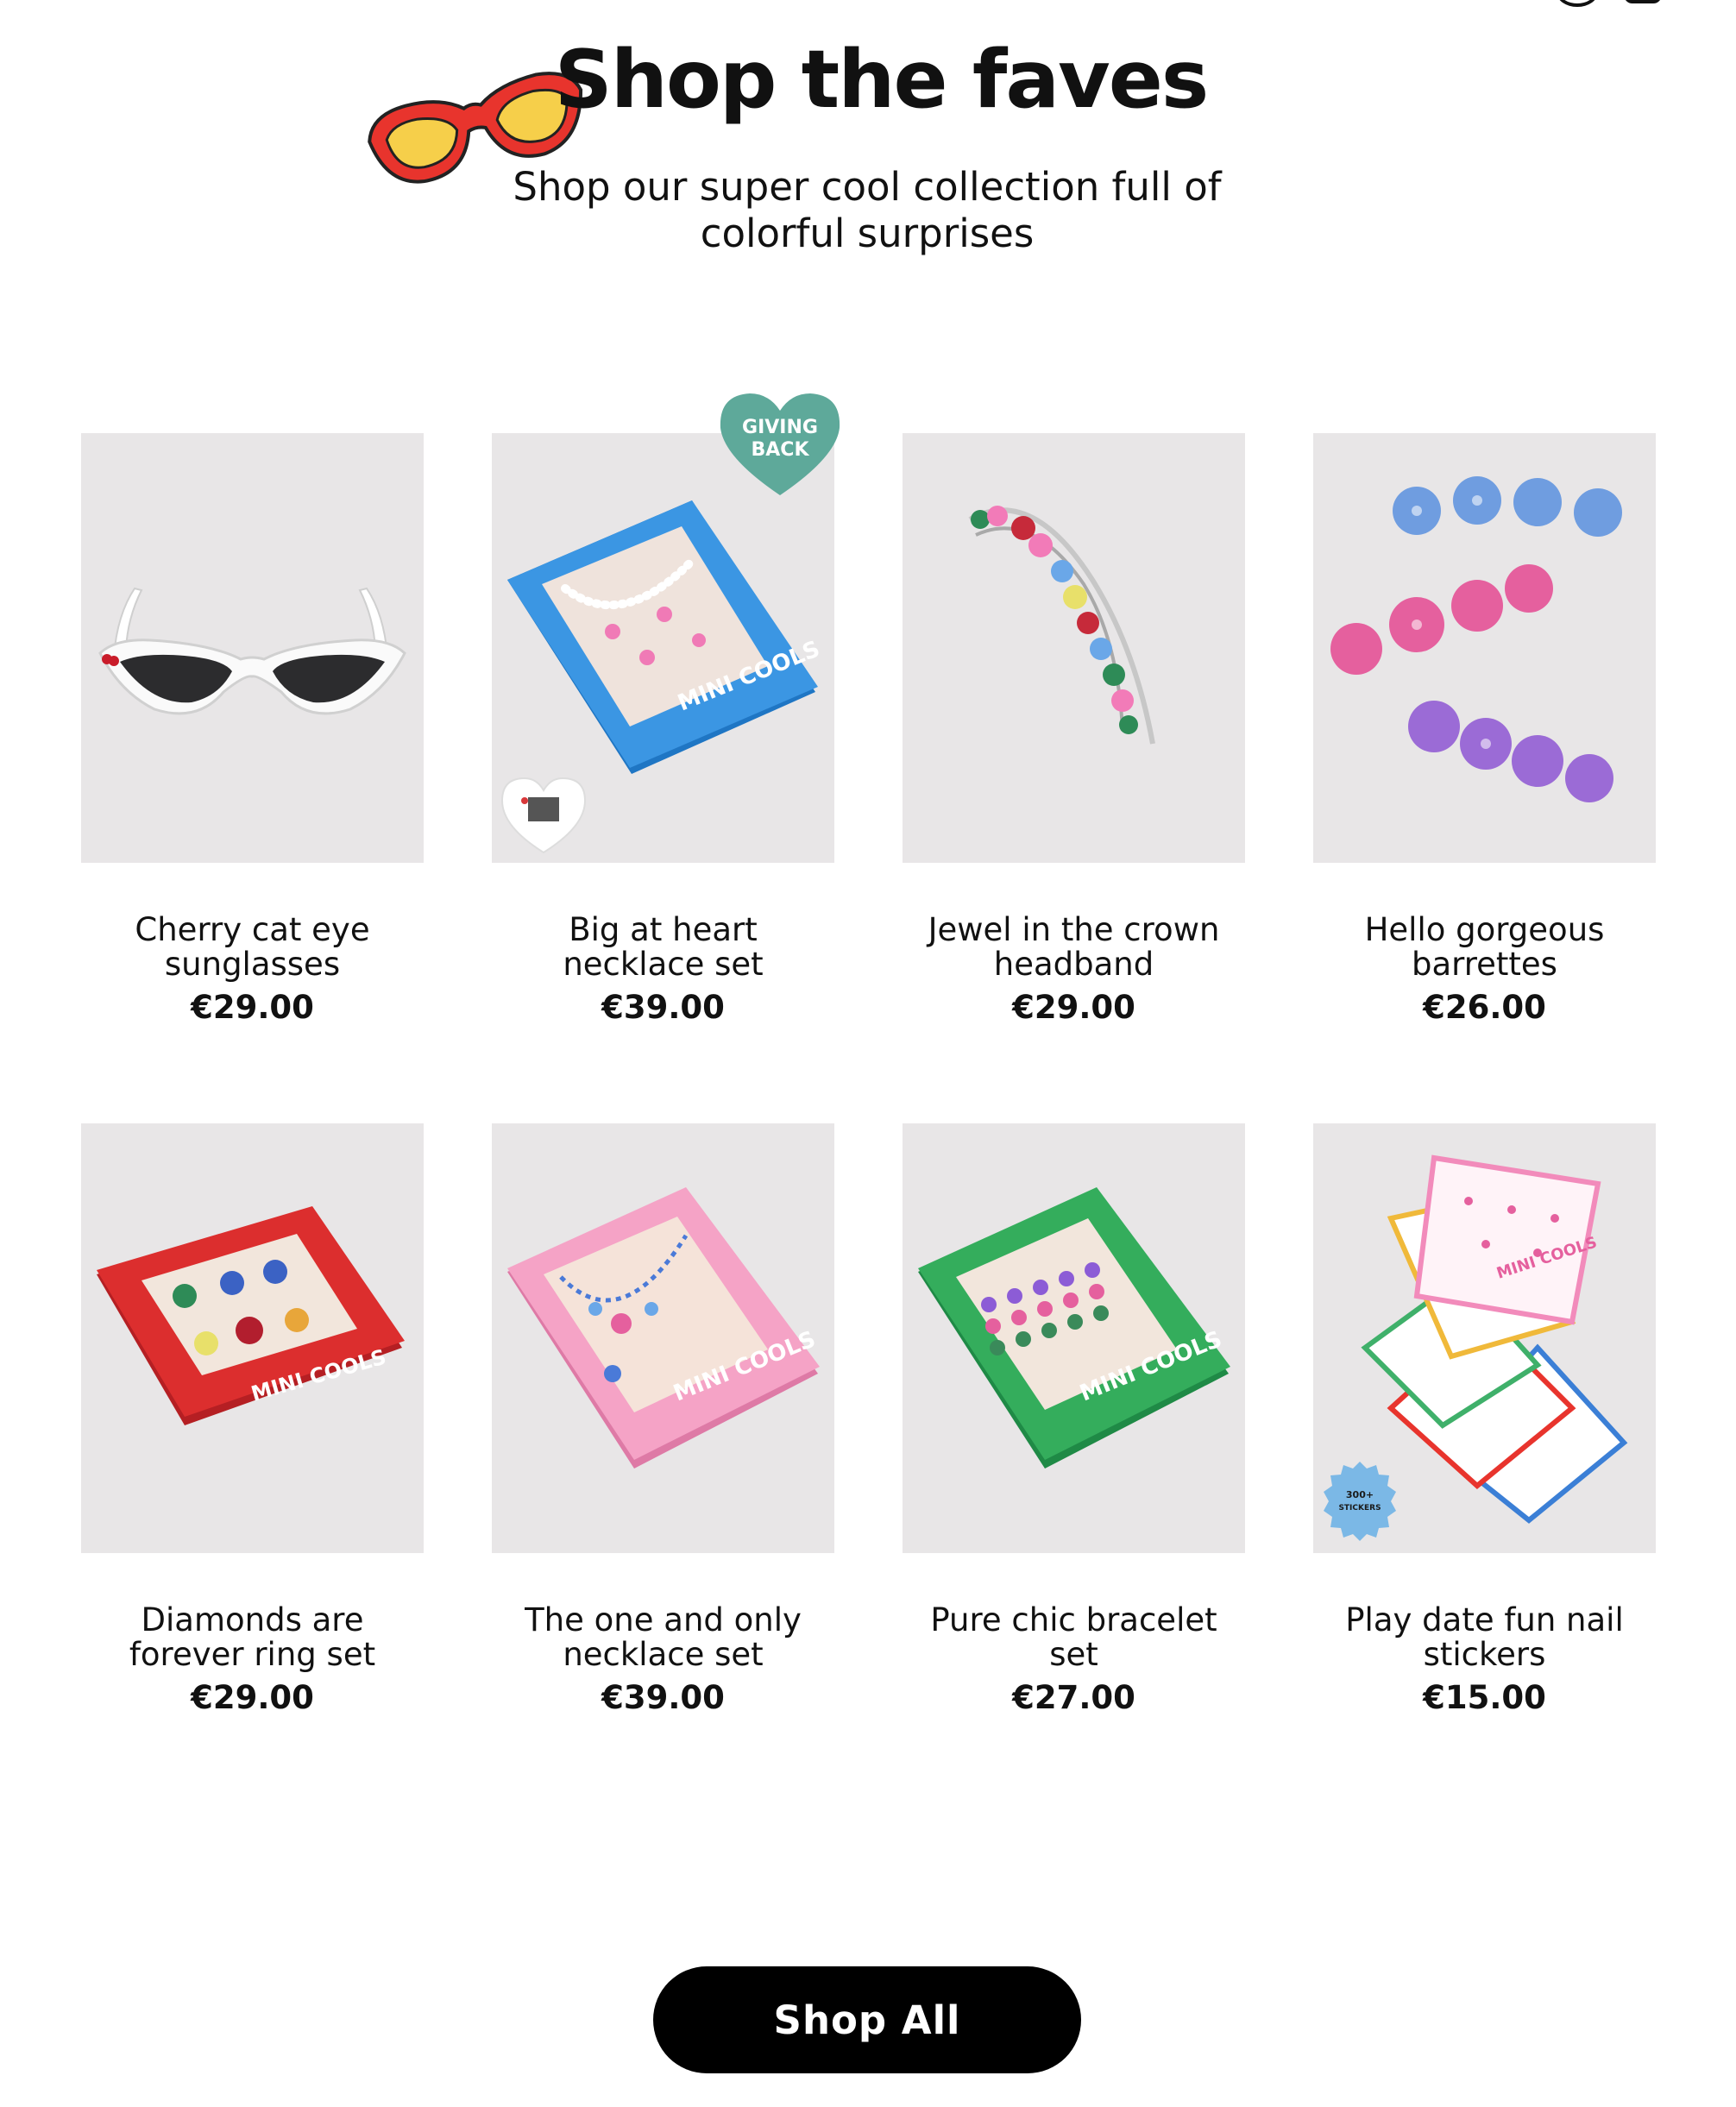  I want to click on product-card: Jewel in the crown headband €29.00, so click(1074, 730).